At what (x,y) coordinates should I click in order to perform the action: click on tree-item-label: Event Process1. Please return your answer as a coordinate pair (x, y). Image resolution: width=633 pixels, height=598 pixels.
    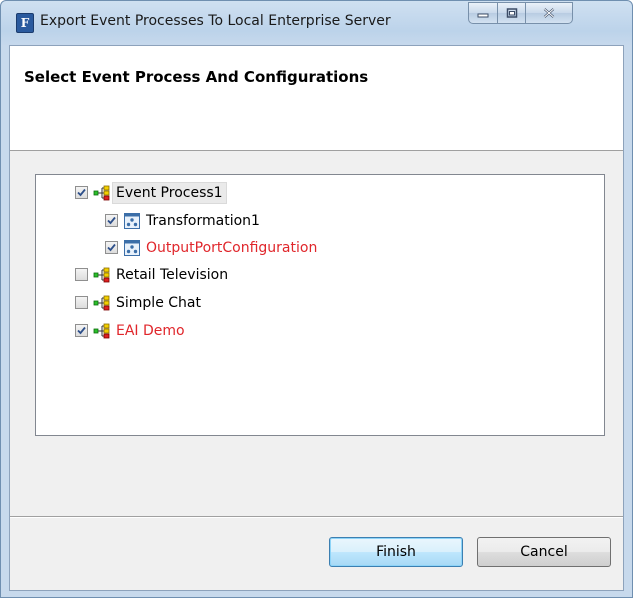
    Looking at the image, I should click on (169, 193).